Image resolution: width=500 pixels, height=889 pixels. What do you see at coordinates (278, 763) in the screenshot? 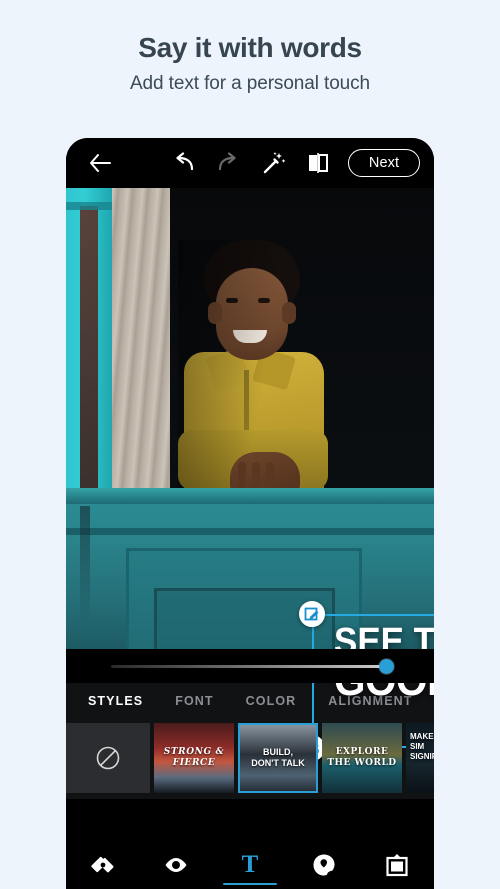
I see `style-line-2: DON'T TALK` at bounding box center [278, 763].